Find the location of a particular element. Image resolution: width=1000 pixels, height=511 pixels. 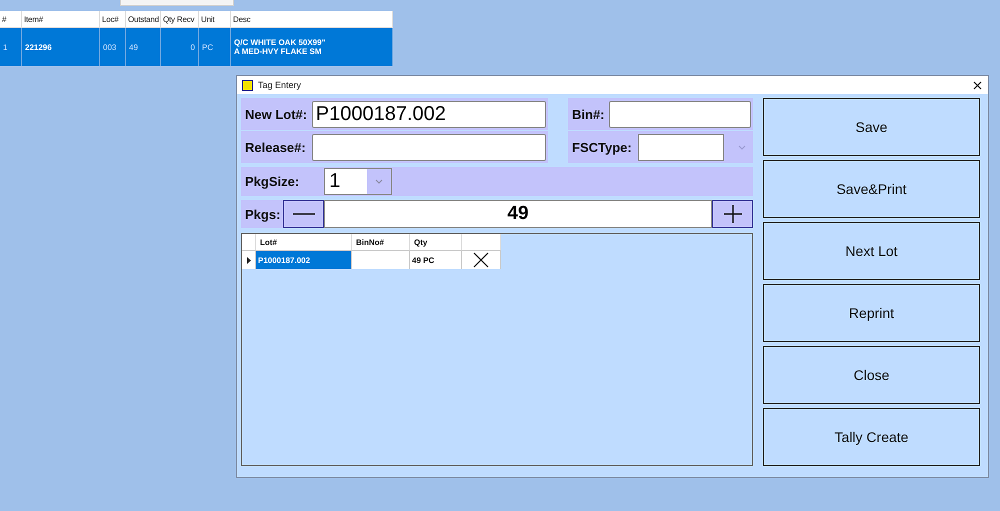

close-icon is located at coordinates (977, 85).